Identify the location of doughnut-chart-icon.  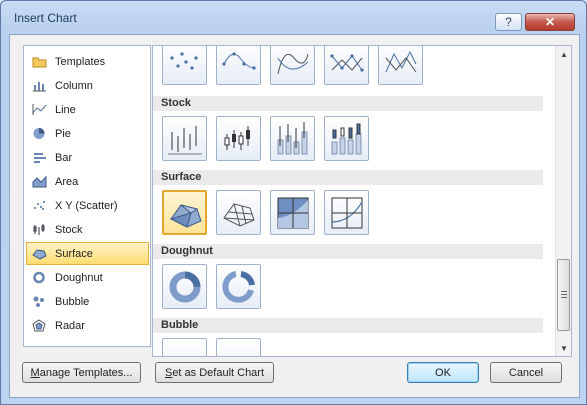
(39, 277).